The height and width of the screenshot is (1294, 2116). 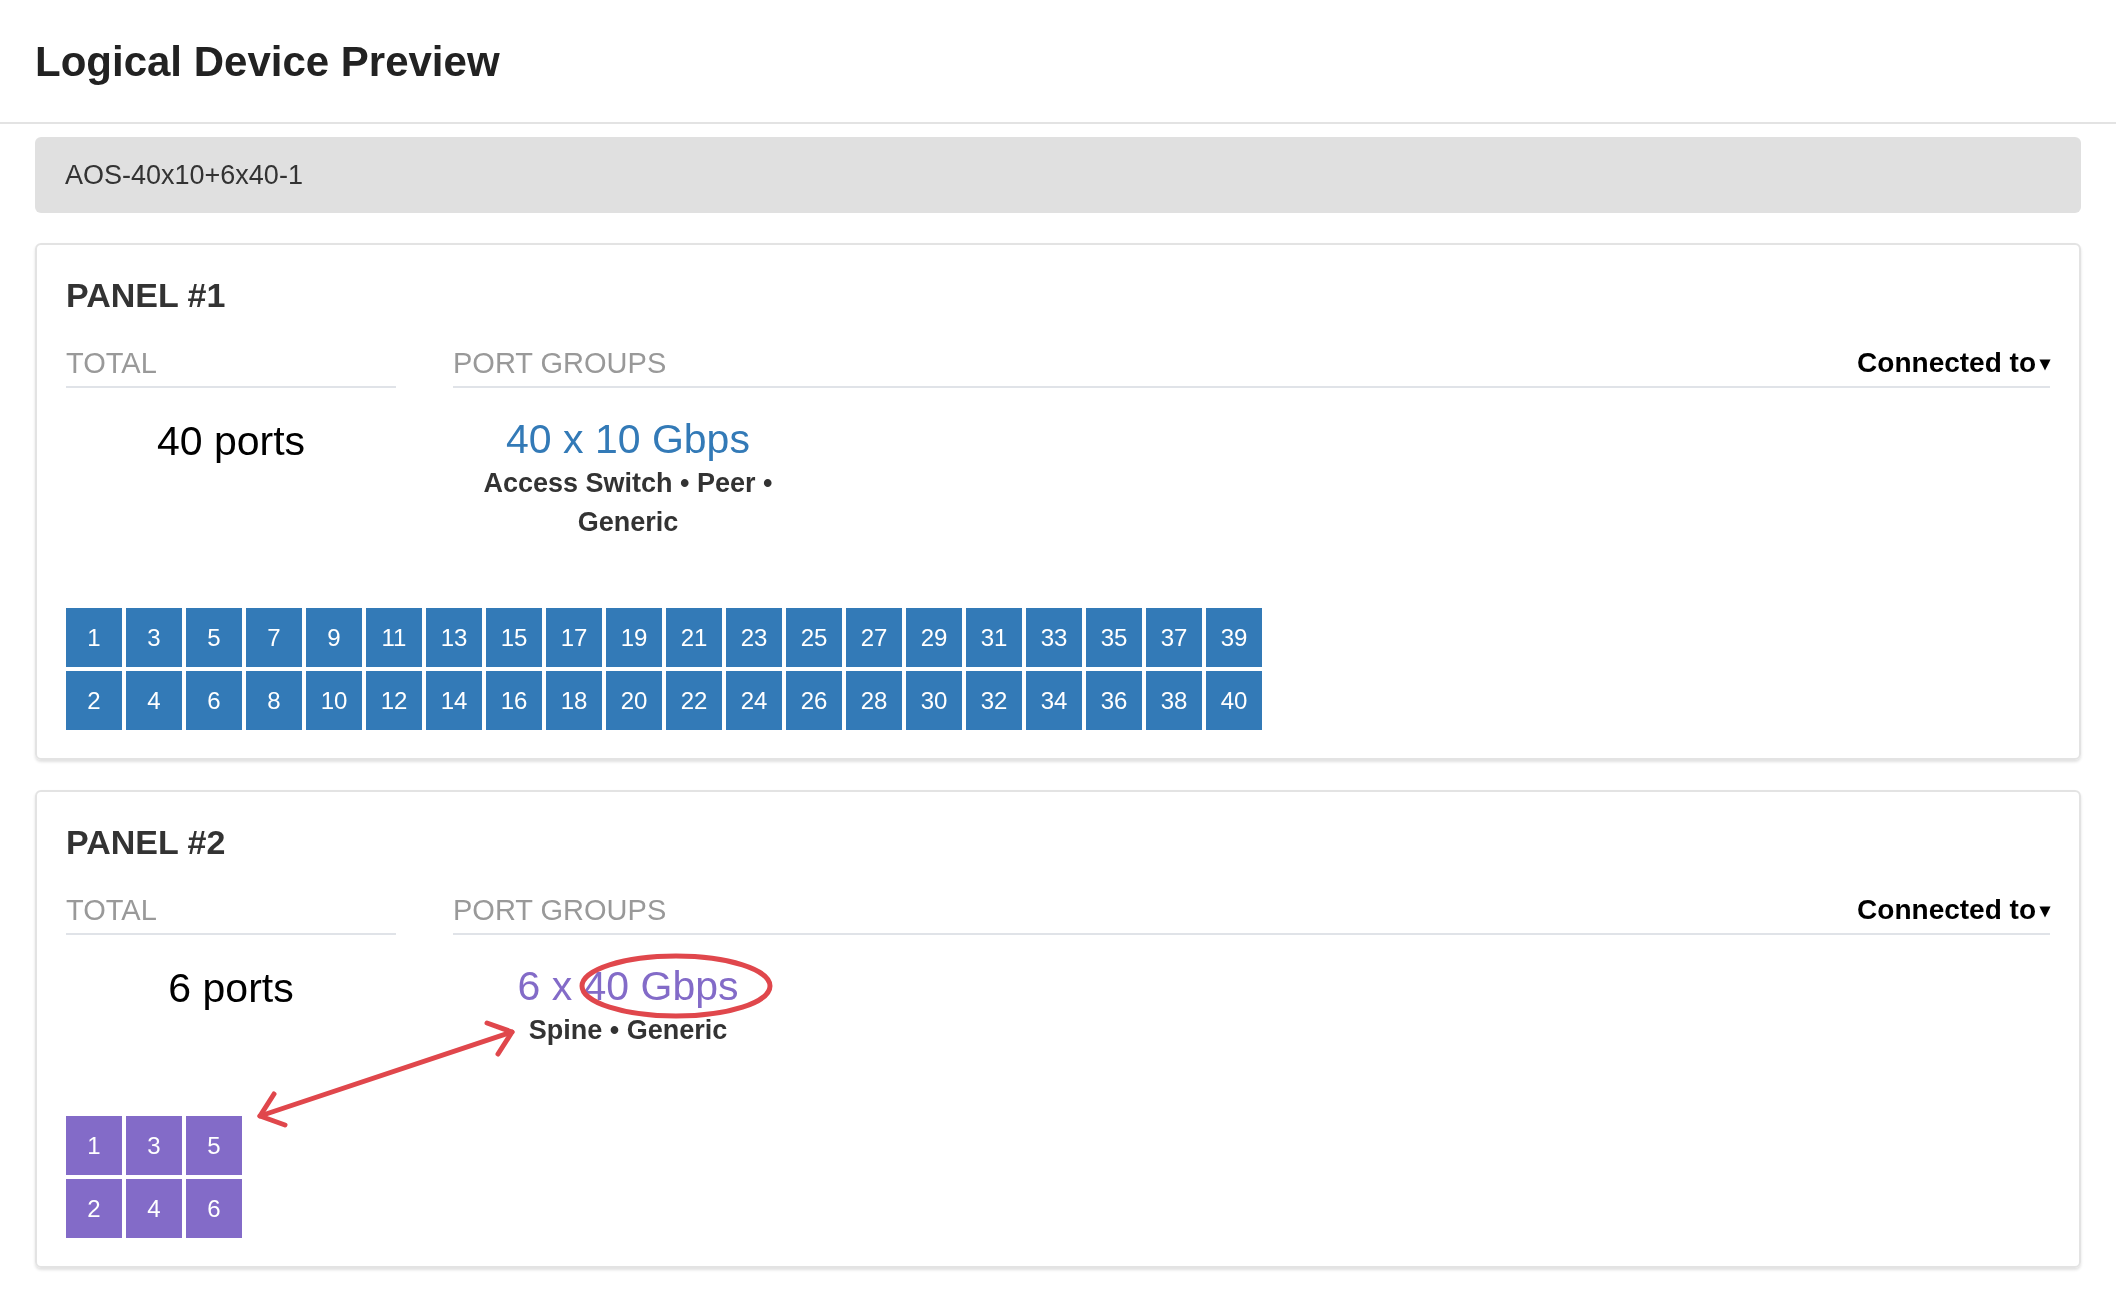 I want to click on port-cell: 29, so click(x=934, y=637).